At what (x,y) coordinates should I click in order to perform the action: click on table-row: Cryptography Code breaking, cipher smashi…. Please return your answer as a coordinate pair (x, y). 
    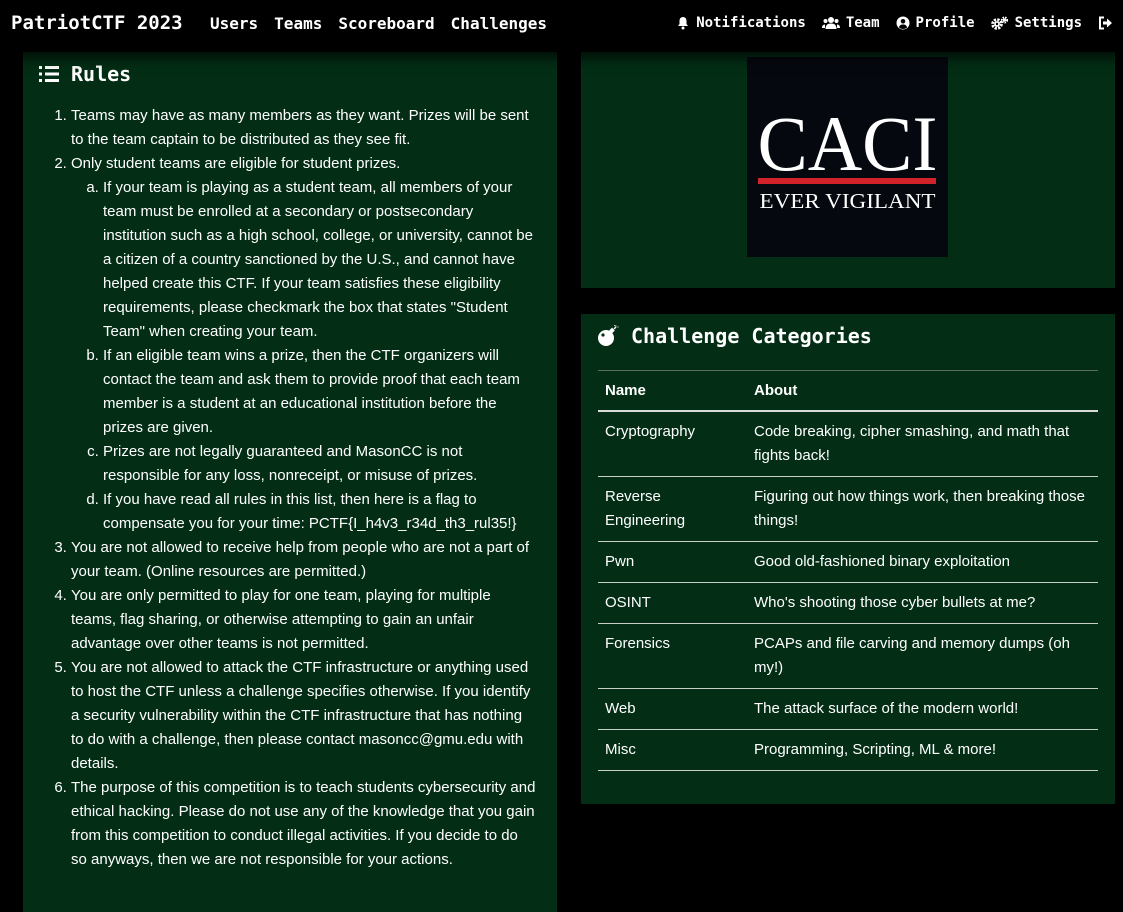
    Looking at the image, I should click on (848, 444).